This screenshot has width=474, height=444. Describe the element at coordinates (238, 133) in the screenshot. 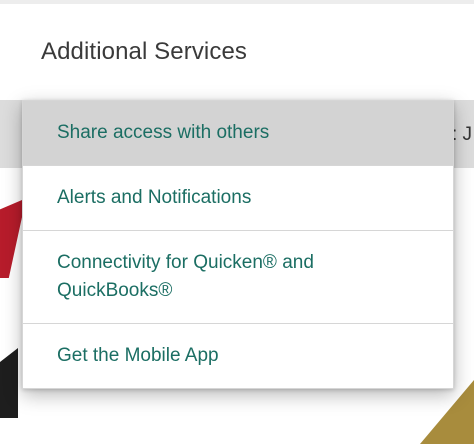

I see `menu-item-share-access: Share access with others` at that location.